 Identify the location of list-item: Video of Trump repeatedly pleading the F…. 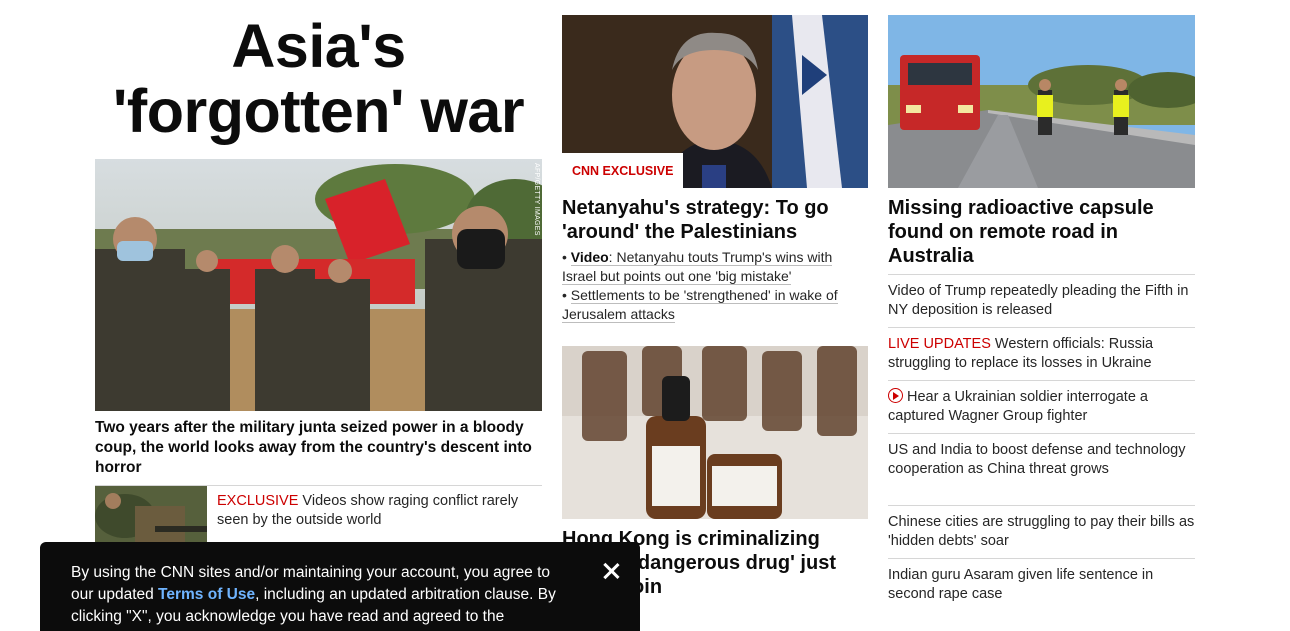
(1041, 301).